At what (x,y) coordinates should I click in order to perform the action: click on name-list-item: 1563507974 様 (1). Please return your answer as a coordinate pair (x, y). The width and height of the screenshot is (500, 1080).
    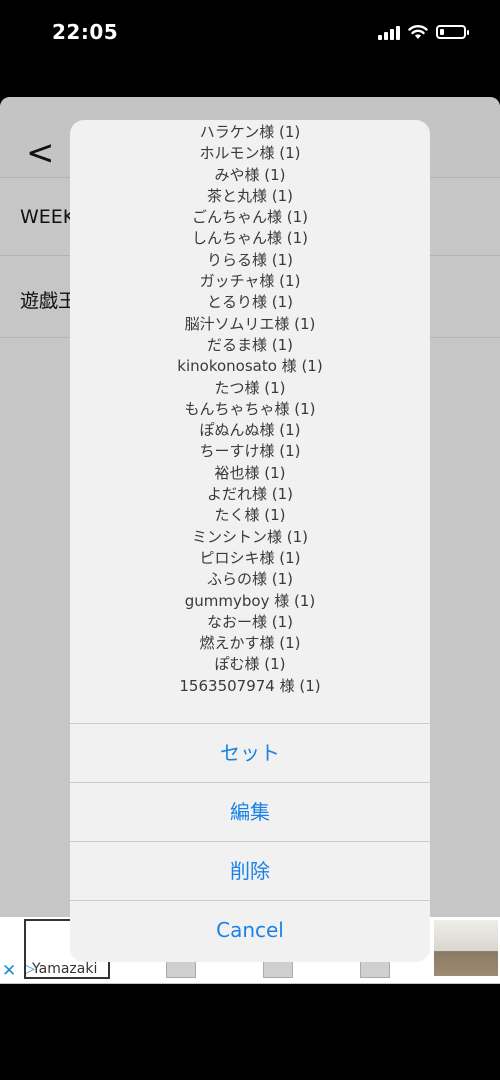
    Looking at the image, I should click on (250, 685).